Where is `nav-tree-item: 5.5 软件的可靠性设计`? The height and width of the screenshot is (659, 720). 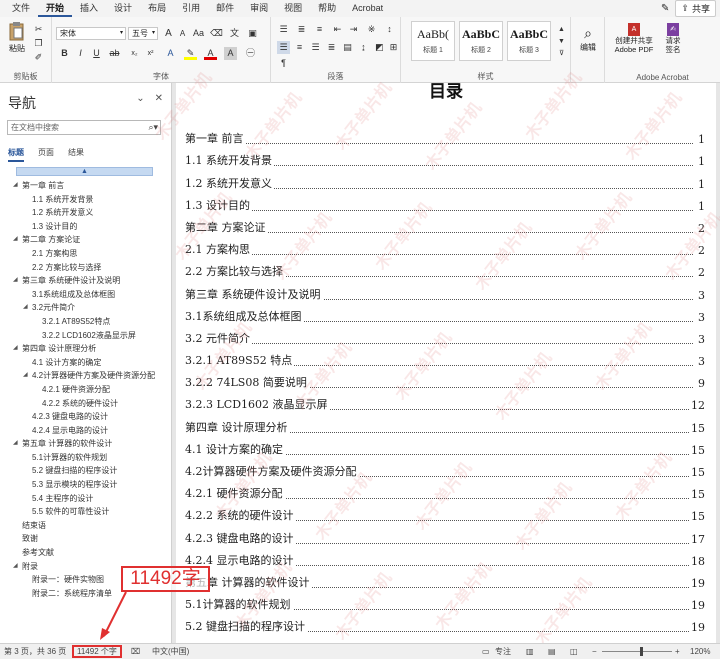 nav-tree-item: 5.5 软件的可靠性设计 is located at coordinates (86, 512).